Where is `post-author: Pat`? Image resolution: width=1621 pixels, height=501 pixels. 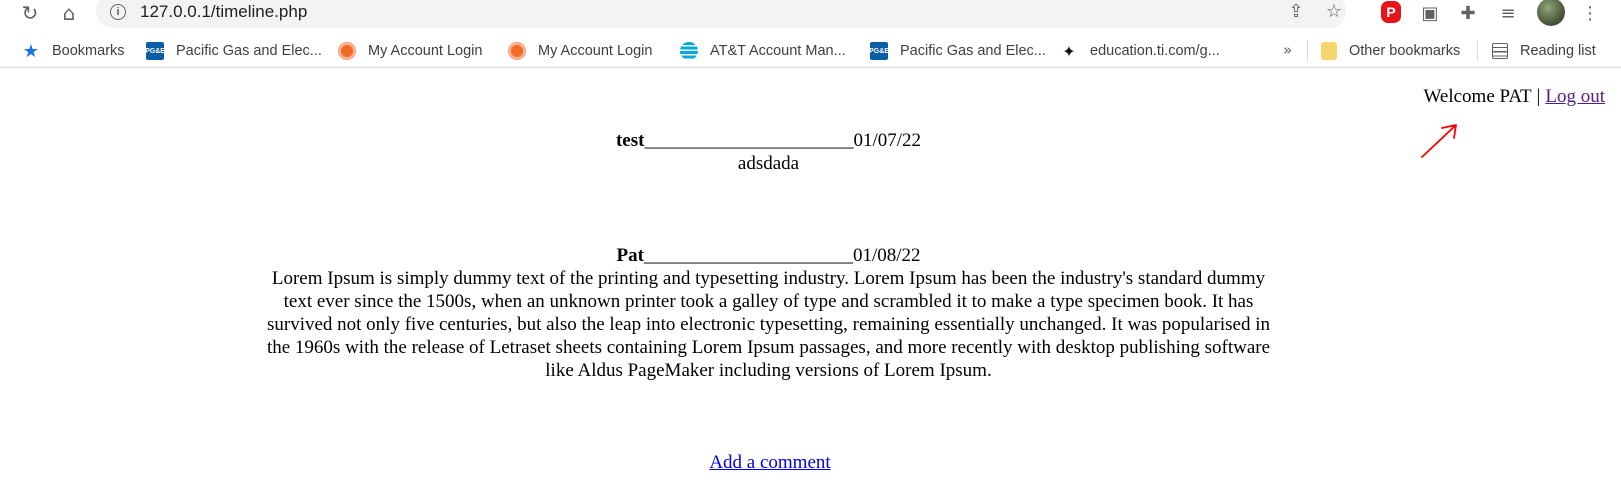
post-author: Pat is located at coordinates (630, 255).